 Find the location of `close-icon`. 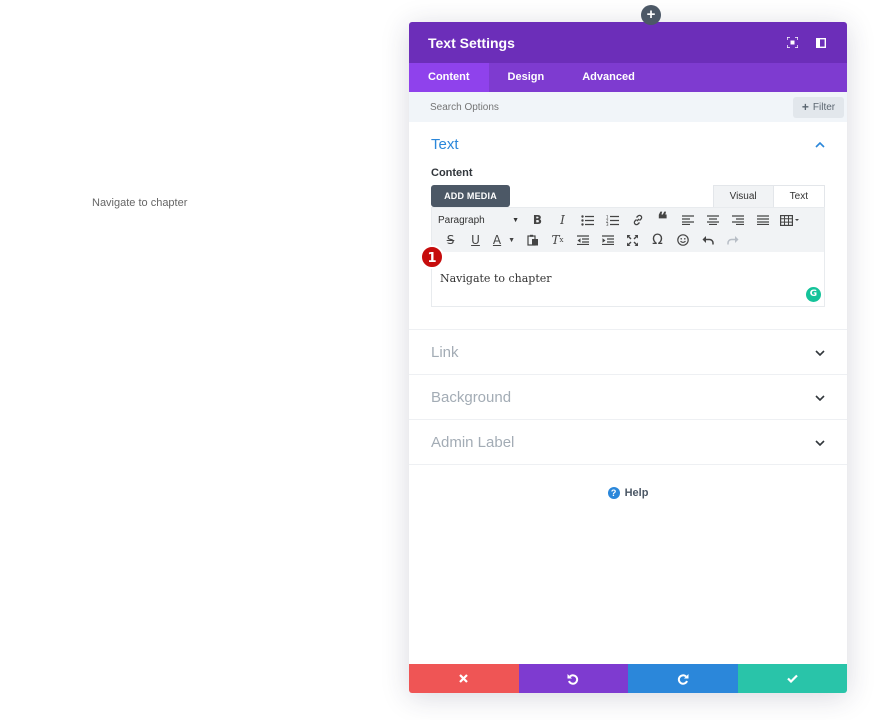

close-icon is located at coordinates (464, 678).